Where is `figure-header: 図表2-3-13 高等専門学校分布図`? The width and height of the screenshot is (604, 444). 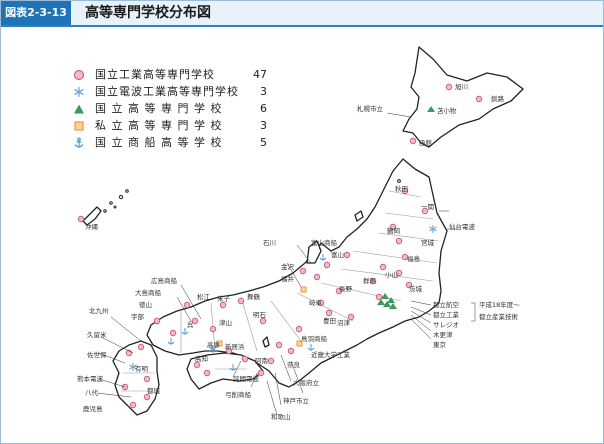
figure-header: 図表2-3-13 高等専門学校分布図 is located at coordinates (302, 14).